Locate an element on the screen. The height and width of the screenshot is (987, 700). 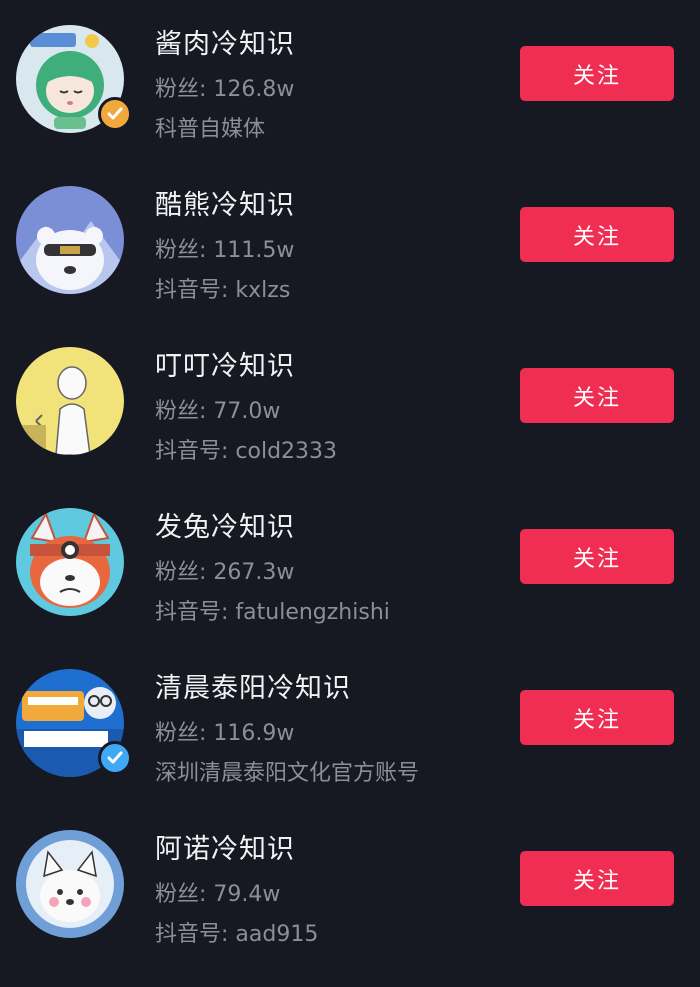
fan-count: 粉丝: 116.9w is located at coordinates (225, 733).